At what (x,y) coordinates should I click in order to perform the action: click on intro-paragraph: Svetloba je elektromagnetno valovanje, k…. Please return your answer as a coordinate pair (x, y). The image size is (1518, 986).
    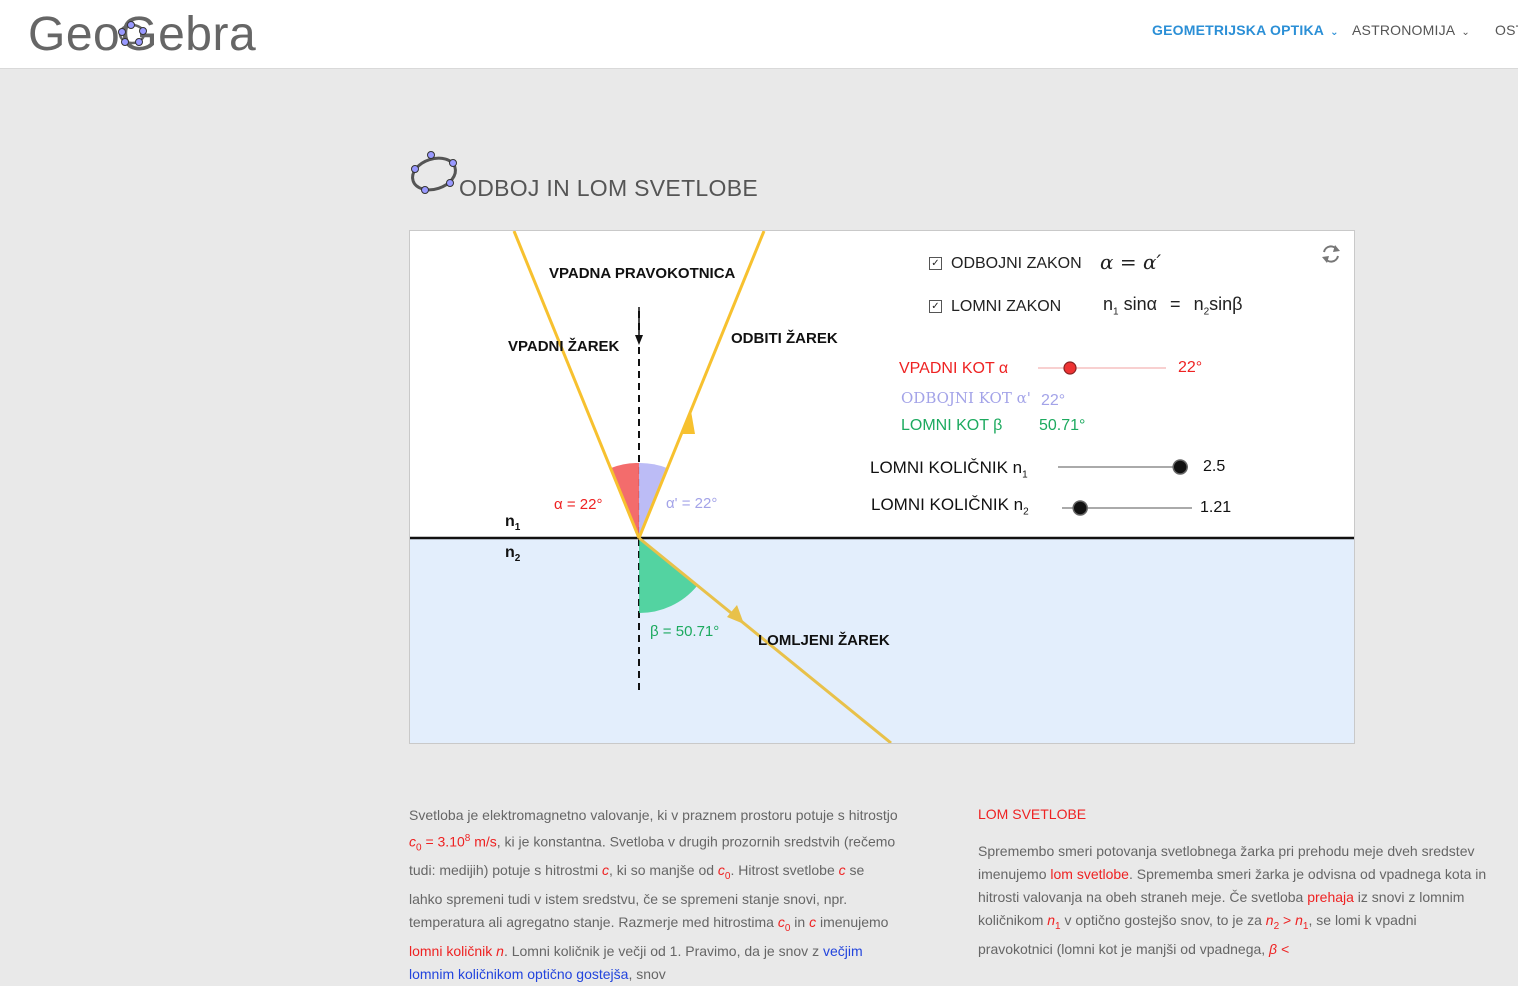
    Looking at the image, I should click on (653, 895).